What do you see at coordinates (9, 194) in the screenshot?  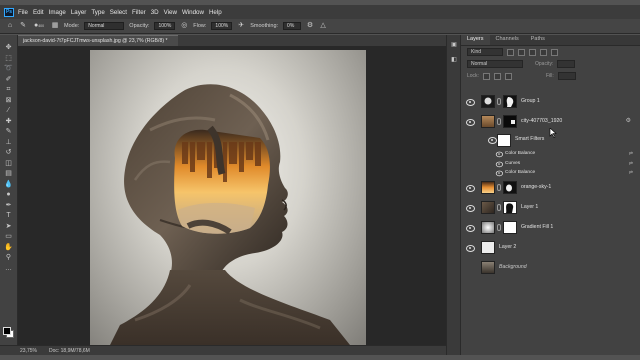 I see `dodge-tool-icon: ●` at bounding box center [9, 194].